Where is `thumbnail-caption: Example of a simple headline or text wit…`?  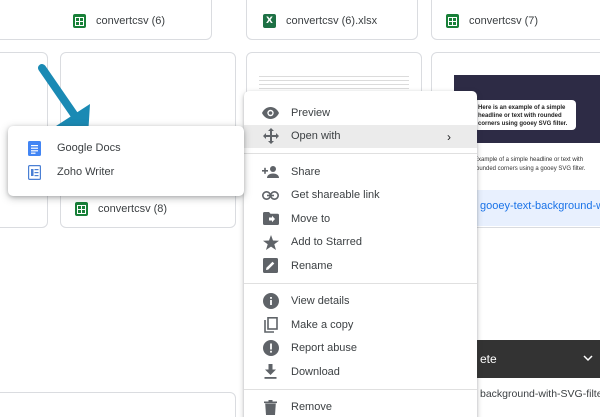
thumbnail-caption: Example of a simple headline or text wit… is located at coordinates (530, 164).